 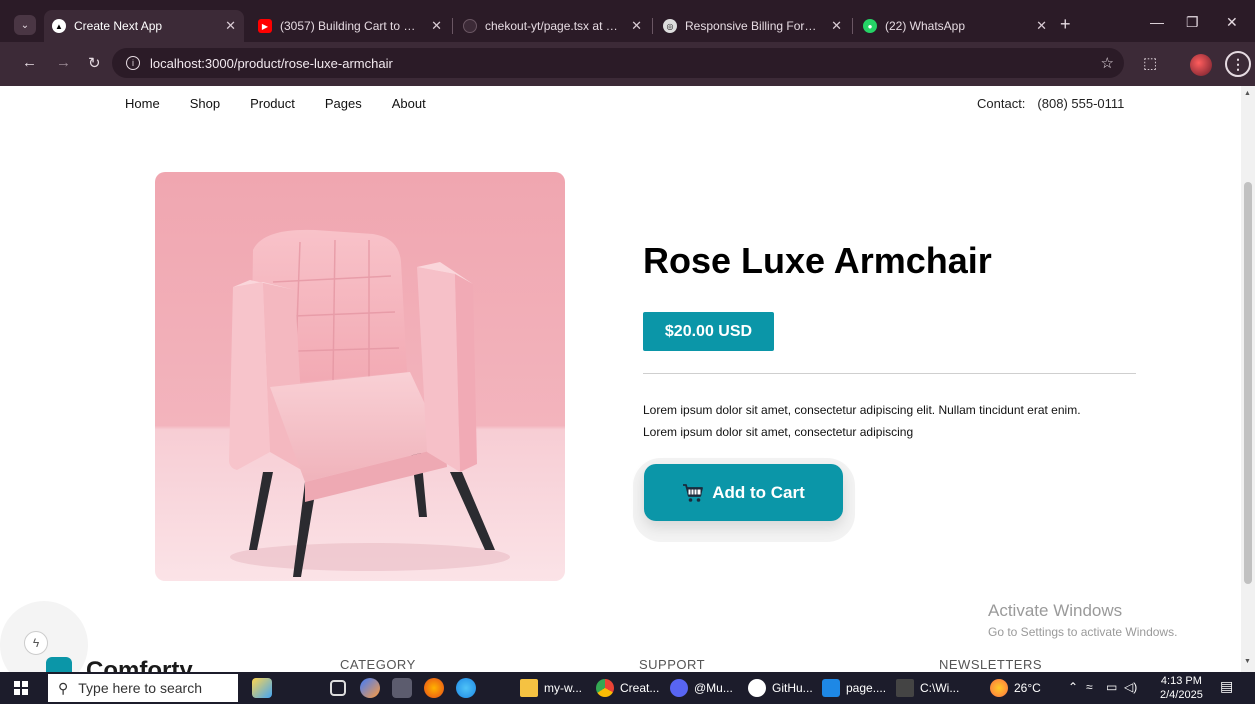 What do you see at coordinates (140, 688) in the screenshot?
I see `search-placeholder: Type here to search` at bounding box center [140, 688].